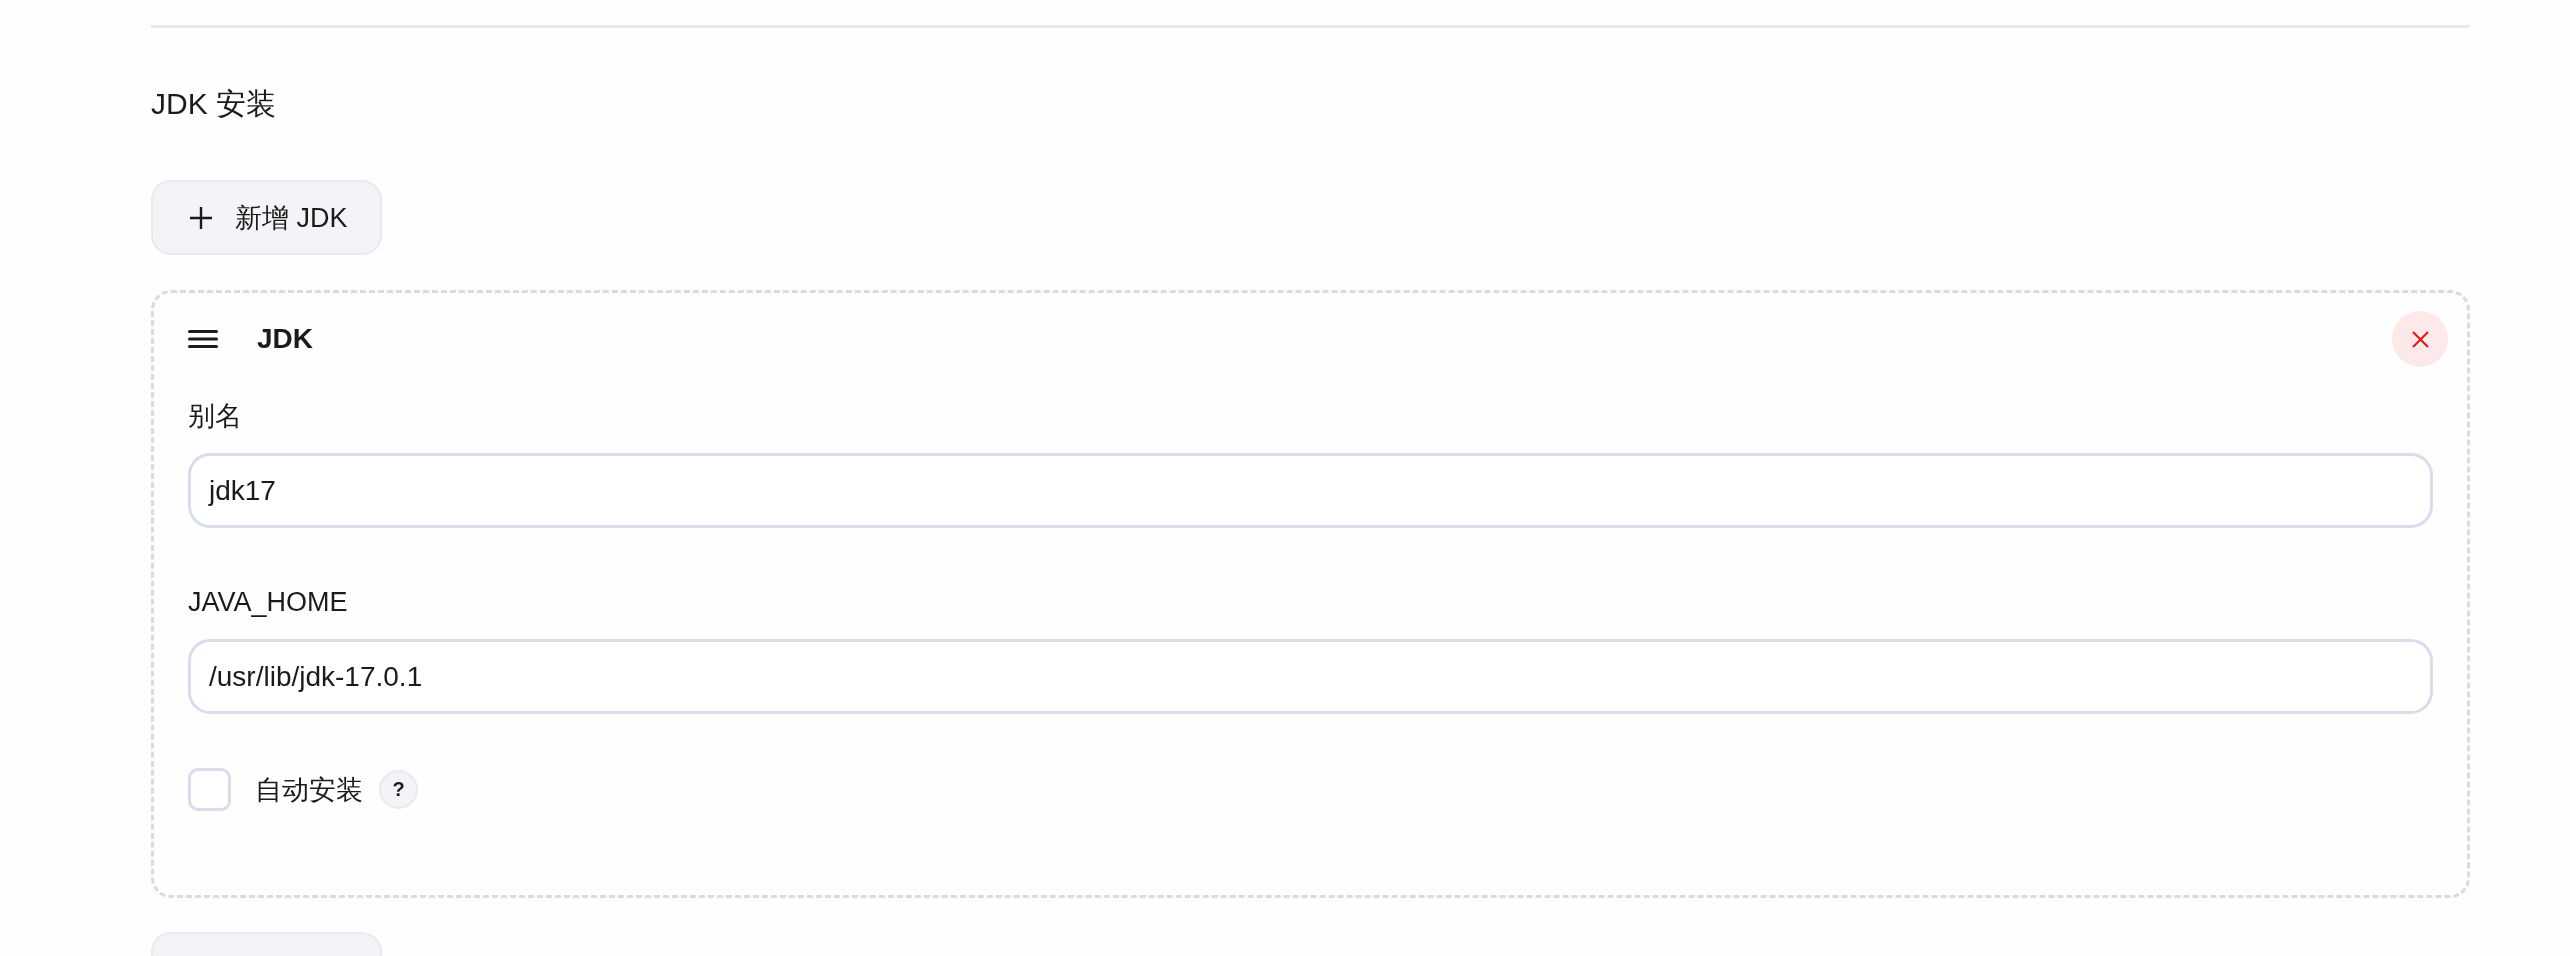 The width and height of the screenshot is (2570, 956). What do you see at coordinates (398, 789) in the screenshot?
I see `help-button: ?` at bounding box center [398, 789].